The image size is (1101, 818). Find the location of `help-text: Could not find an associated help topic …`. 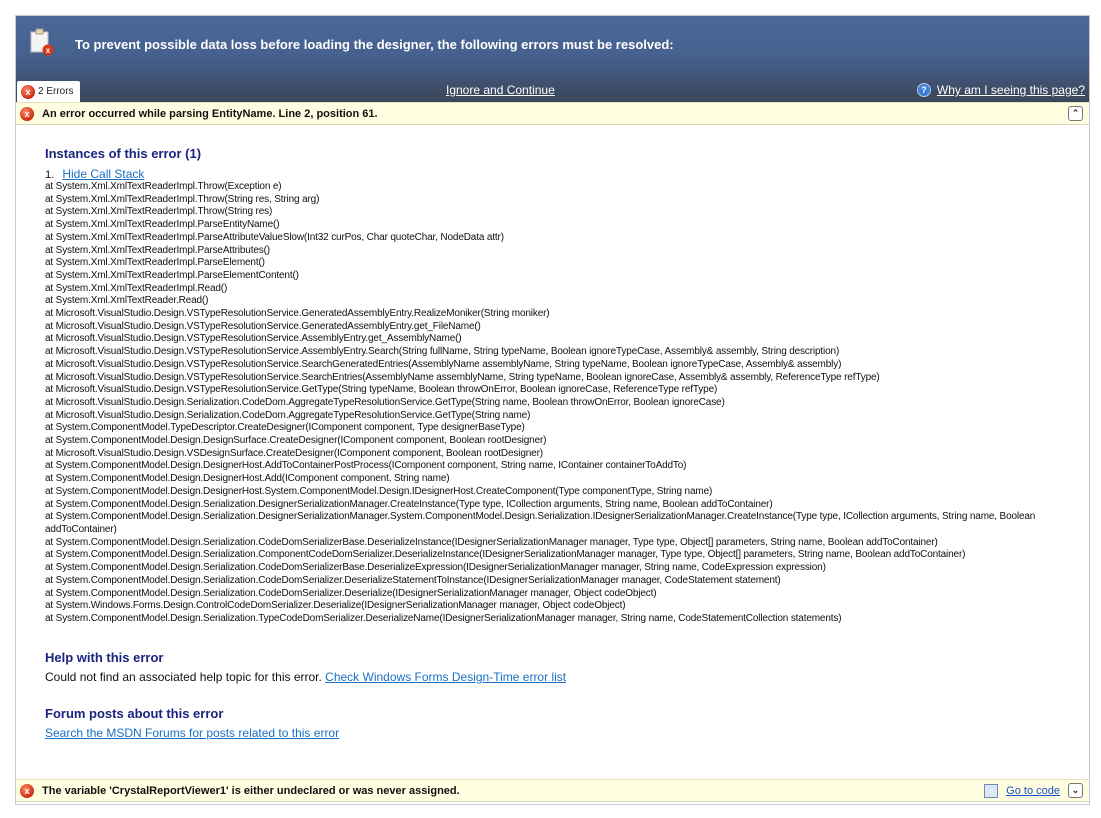

help-text: Could not find an associated help topic … is located at coordinates (183, 676).